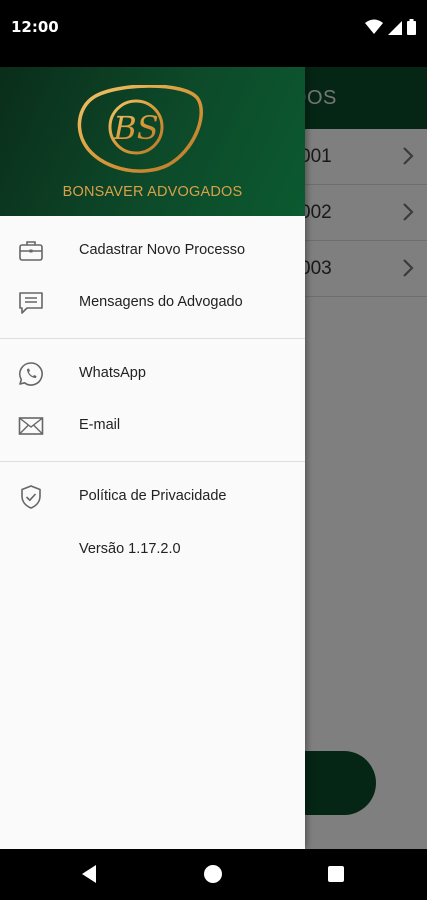 The image size is (427, 900). I want to click on menu-item-mensagens-advogado: Mensagens do Advogado, so click(152, 303).